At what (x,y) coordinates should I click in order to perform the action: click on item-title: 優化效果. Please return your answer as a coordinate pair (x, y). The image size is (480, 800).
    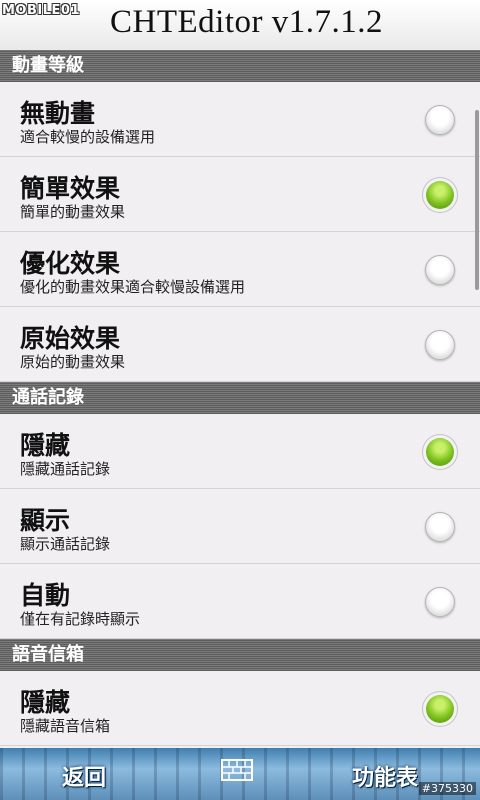
    Looking at the image, I should click on (70, 263).